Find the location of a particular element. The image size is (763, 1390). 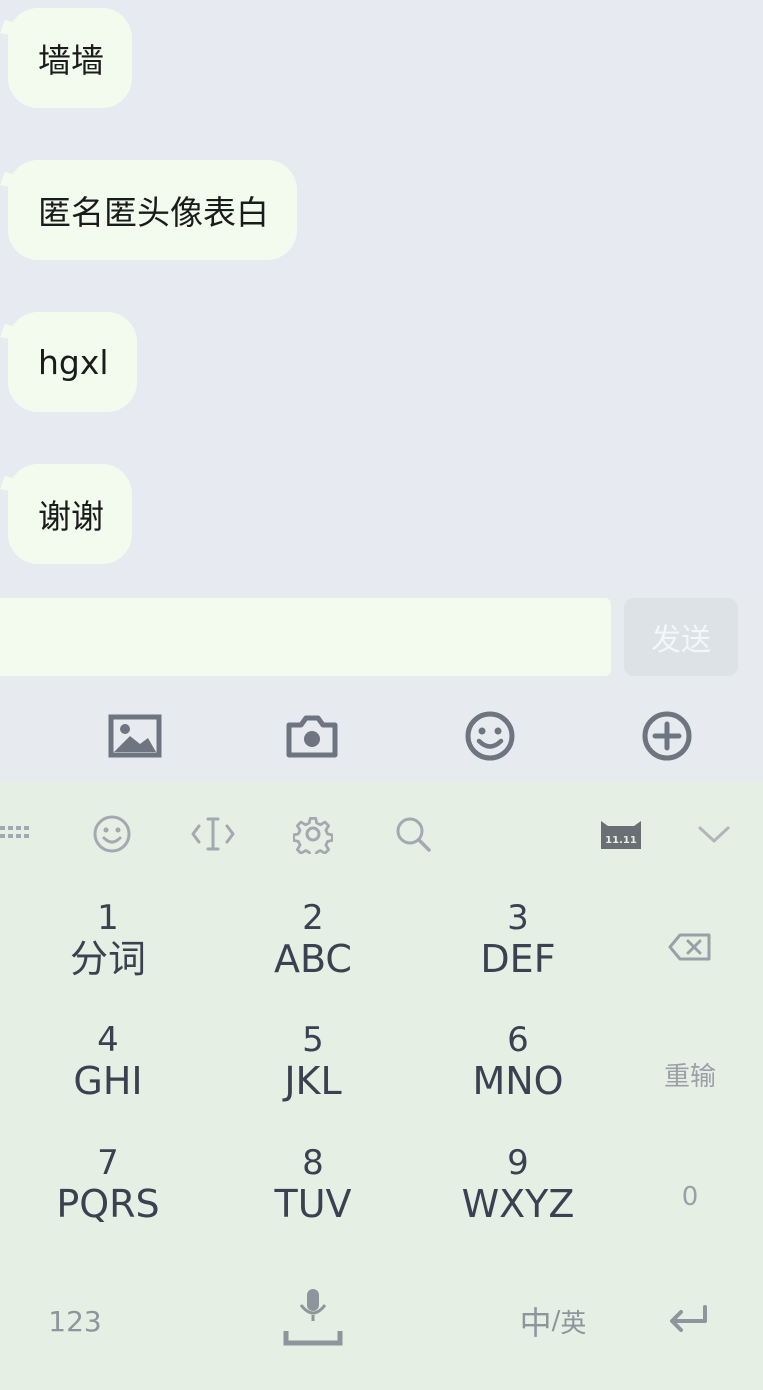

cat-11-11-icon: 11.11 is located at coordinates (621, 834).